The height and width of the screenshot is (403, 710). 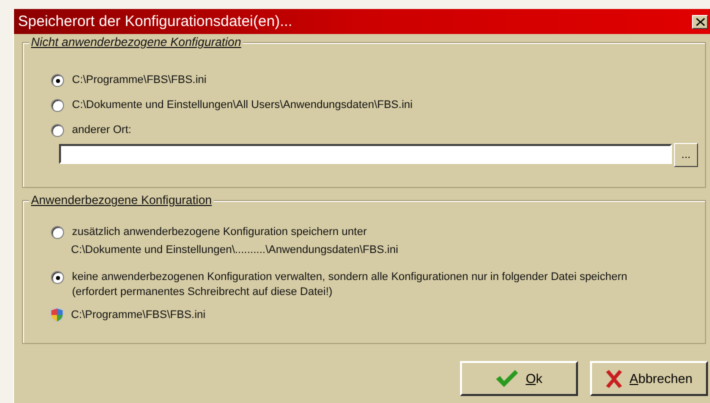 I want to click on close-icon, so click(x=700, y=22).